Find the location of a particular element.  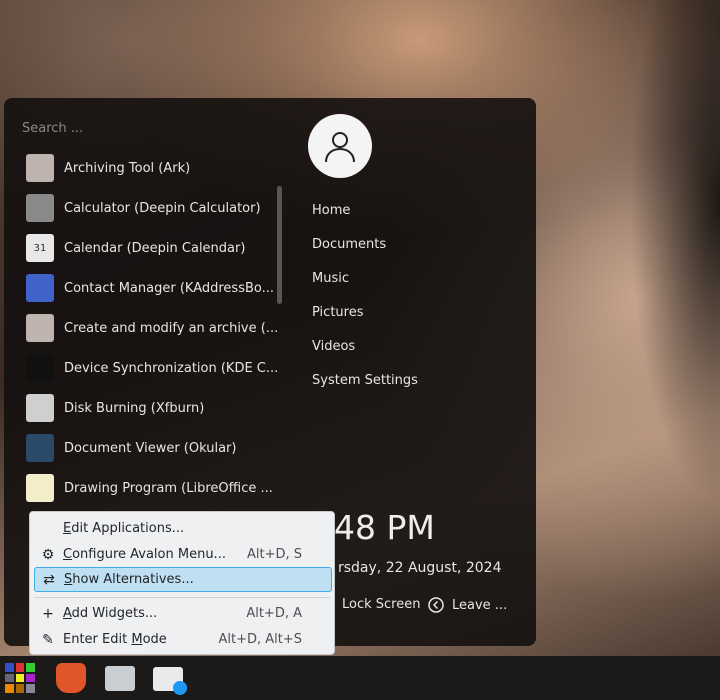

file-manager-icon is located at coordinates (120, 678).